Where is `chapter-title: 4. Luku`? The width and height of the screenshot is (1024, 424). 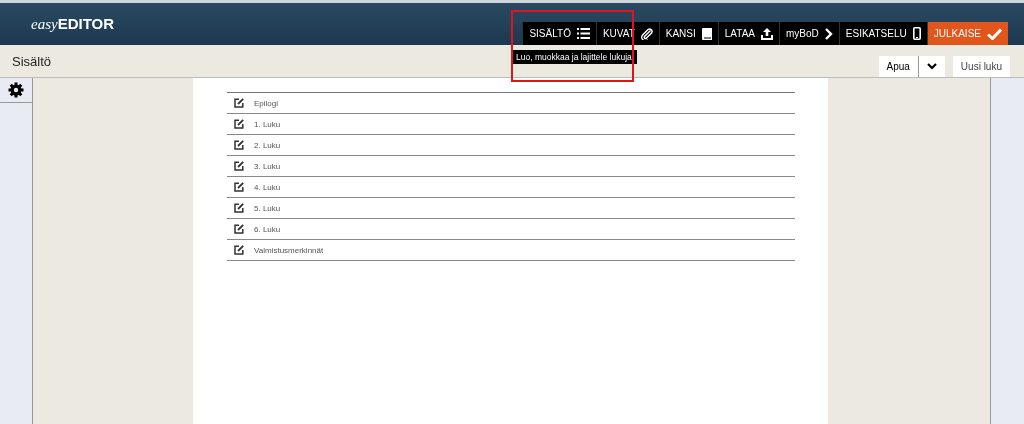 chapter-title: 4. Luku is located at coordinates (267, 187).